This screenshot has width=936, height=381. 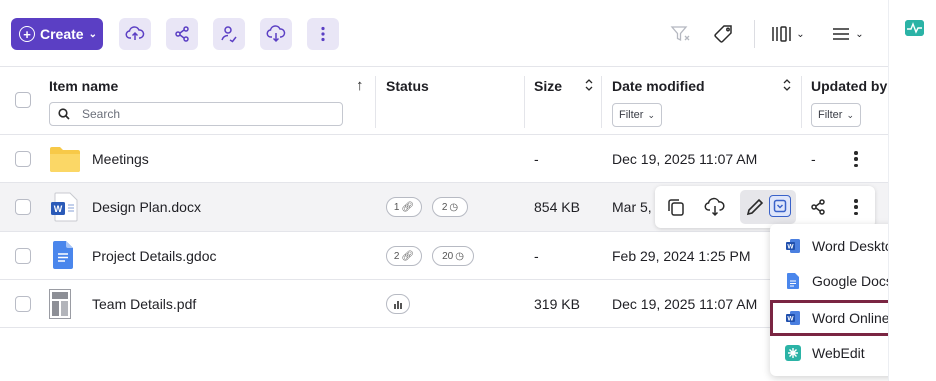 What do you see at coordinates (793, 353) in the screenshot?
I see `webedit-icon` at bounding box center [793, 353].